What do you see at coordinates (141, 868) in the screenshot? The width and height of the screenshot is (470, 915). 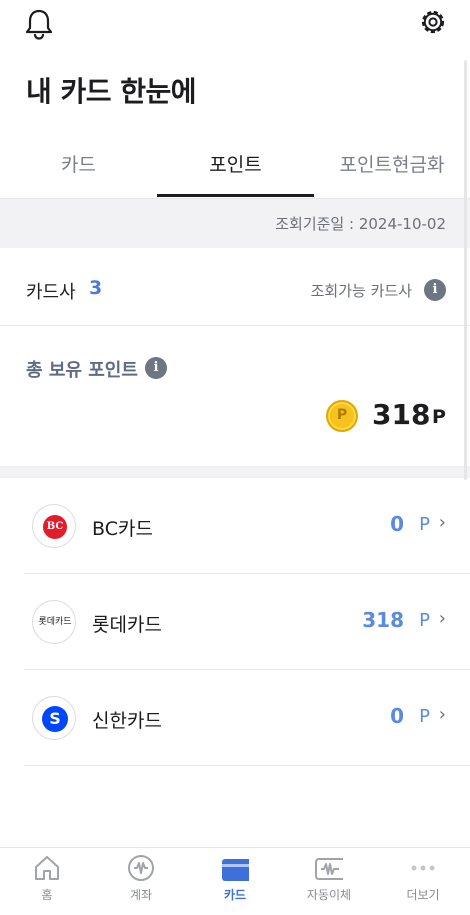 I see `account-icon` at bounding box center [141, 868].